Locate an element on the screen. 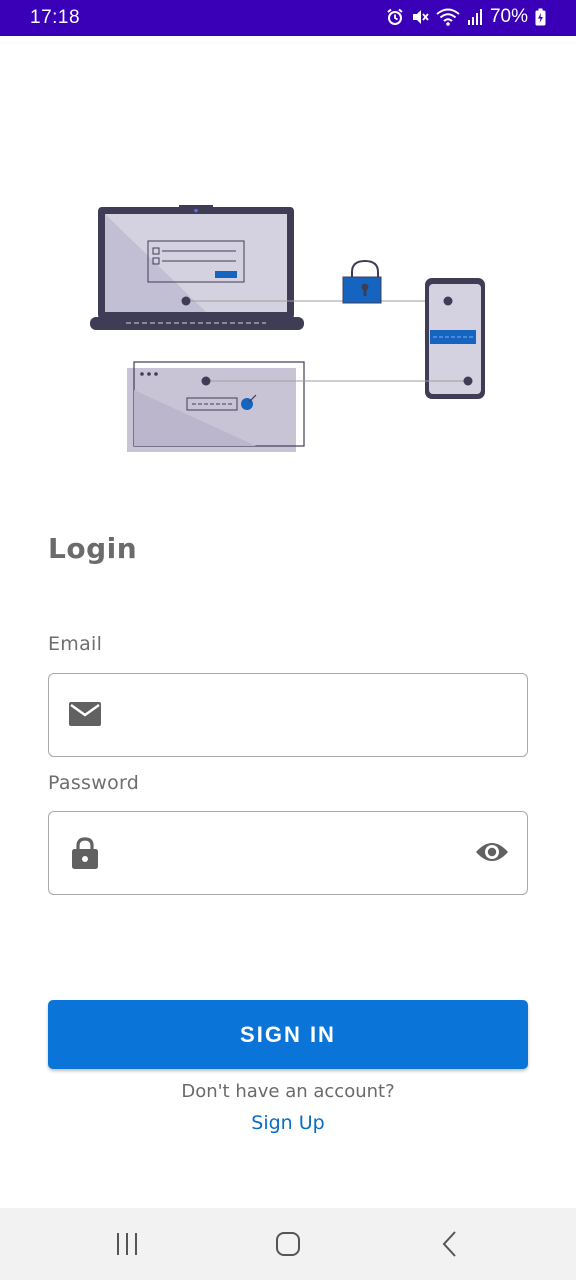 The height and width of the screenshot is (1280, 576). navigation-bar is located at coordinates (288, 1244).